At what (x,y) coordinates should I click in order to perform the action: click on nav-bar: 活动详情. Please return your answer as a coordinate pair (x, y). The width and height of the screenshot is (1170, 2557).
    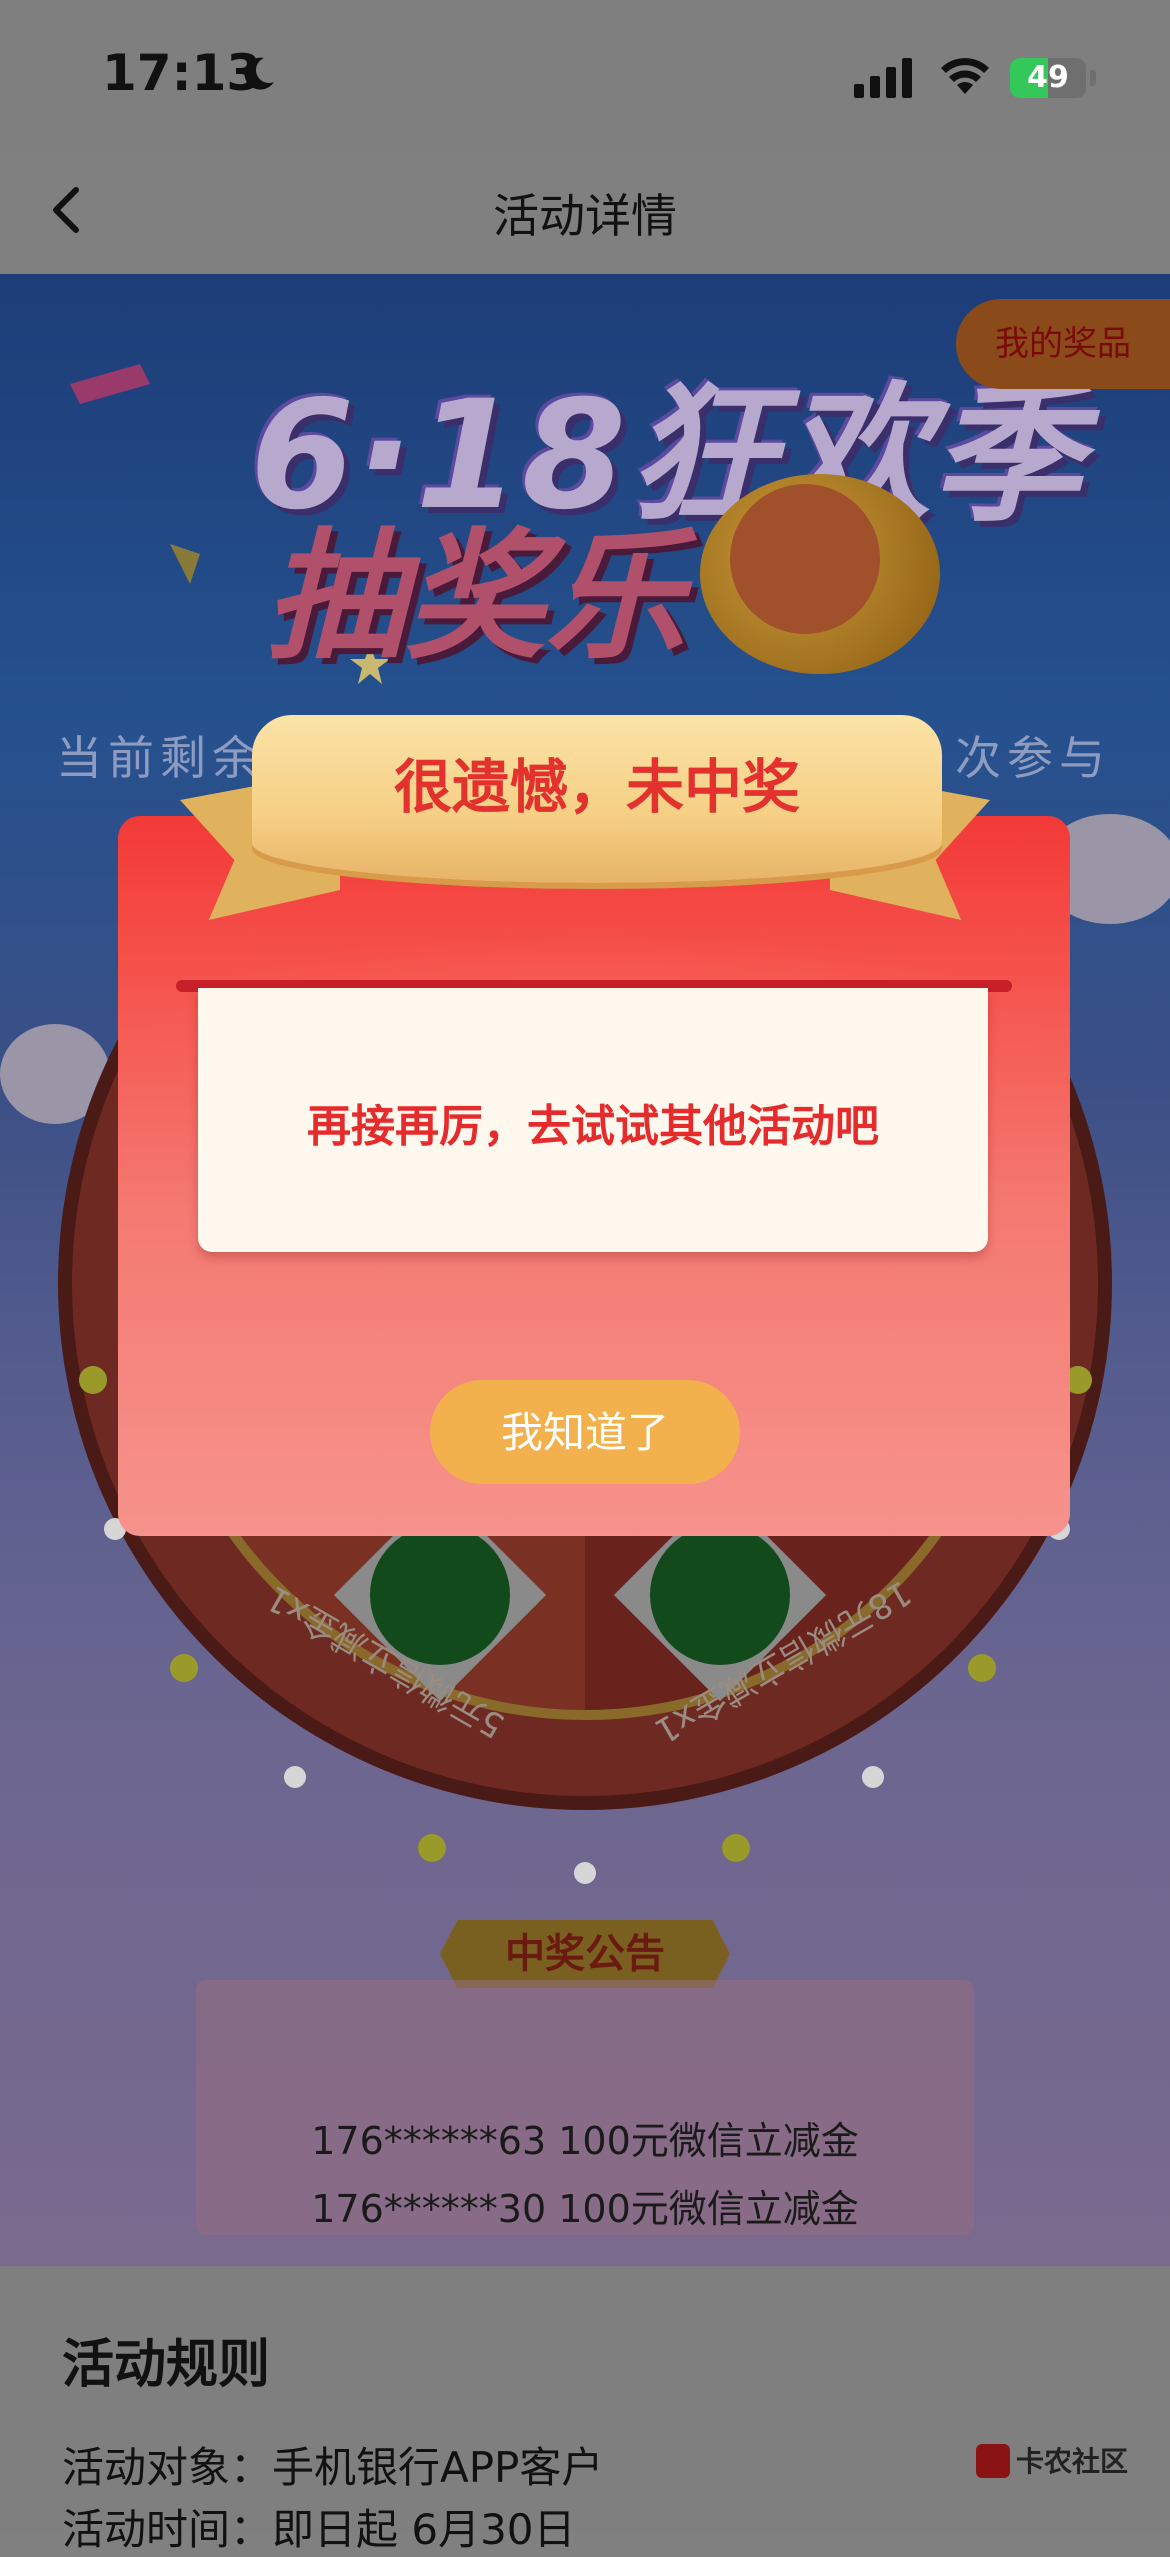
    Looking at the image, I should click on (585, 212).